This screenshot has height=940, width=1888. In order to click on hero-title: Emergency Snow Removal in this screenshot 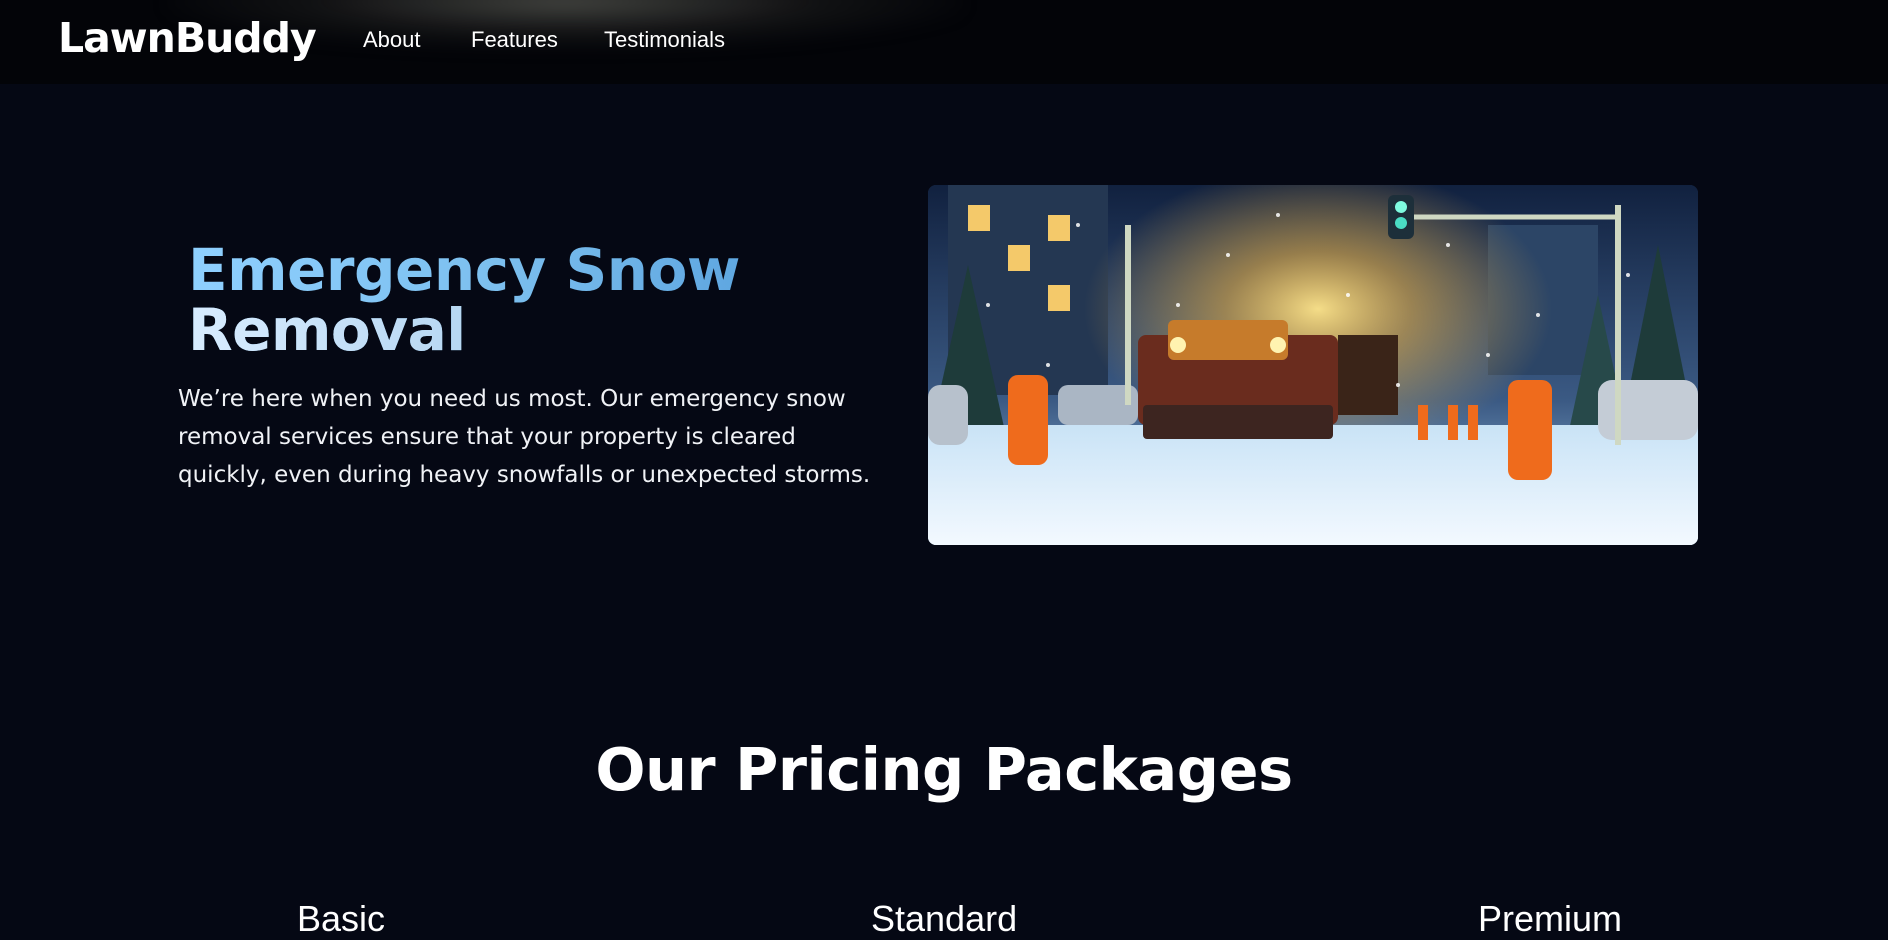, I will do `click(468, 300)`.